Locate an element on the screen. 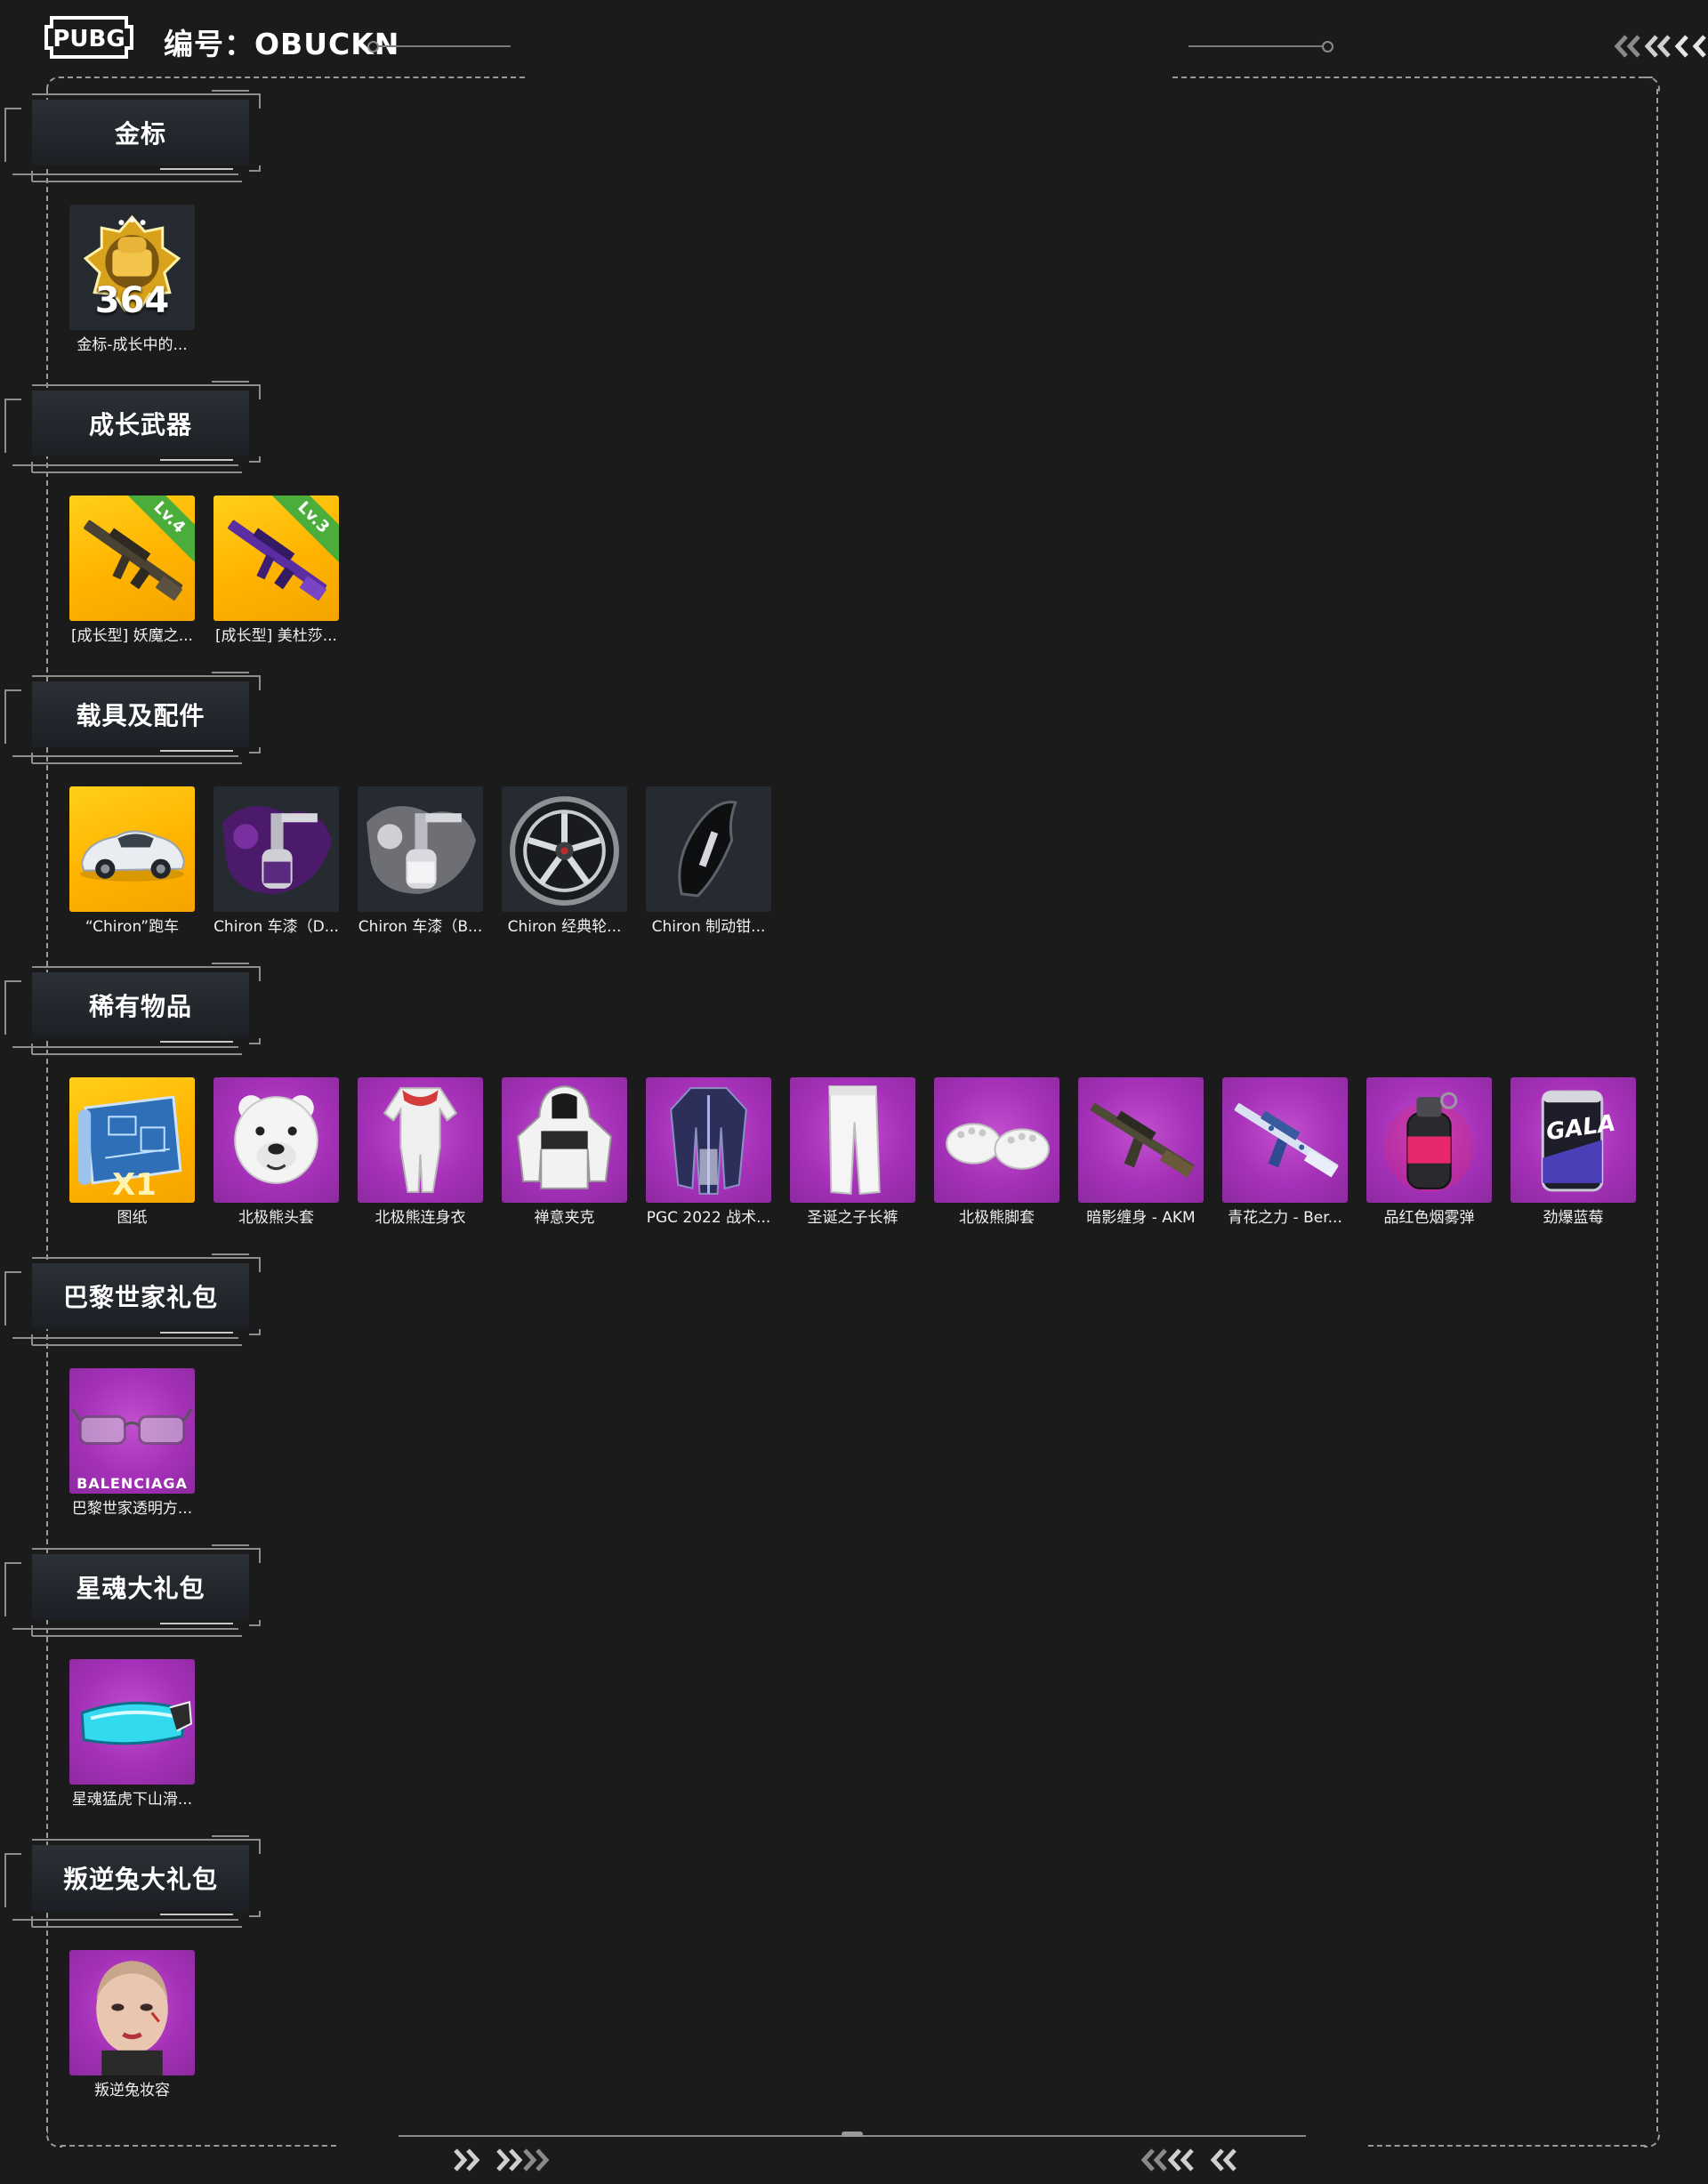  polar-bear-head-icon is located at coordinates (276, 1139).